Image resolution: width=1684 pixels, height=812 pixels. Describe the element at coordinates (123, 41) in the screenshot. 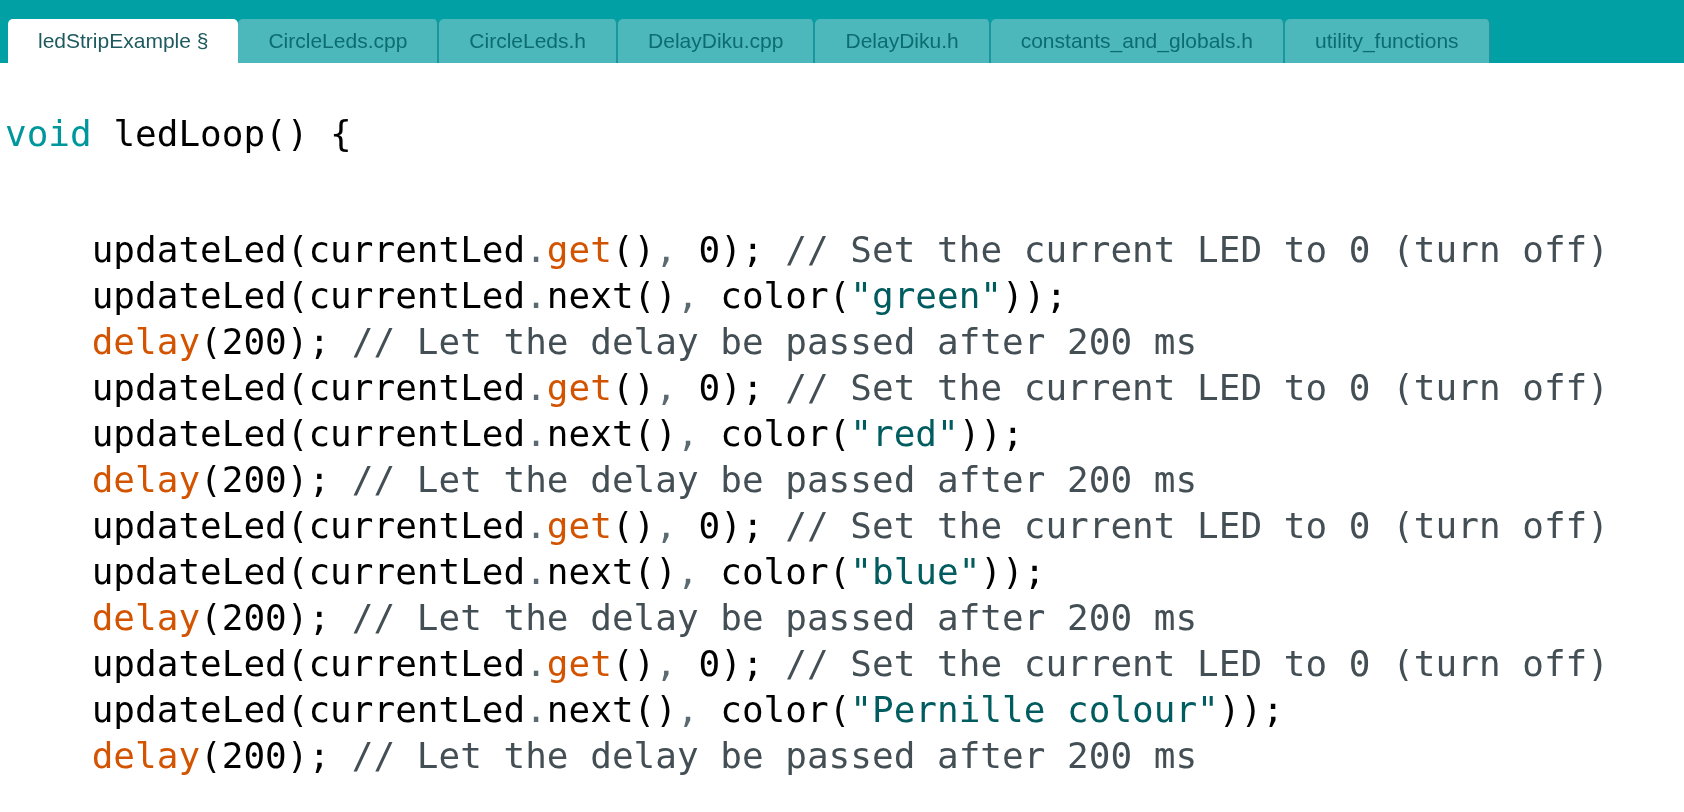

I see `file-tab: ledStripExample §` at that location.